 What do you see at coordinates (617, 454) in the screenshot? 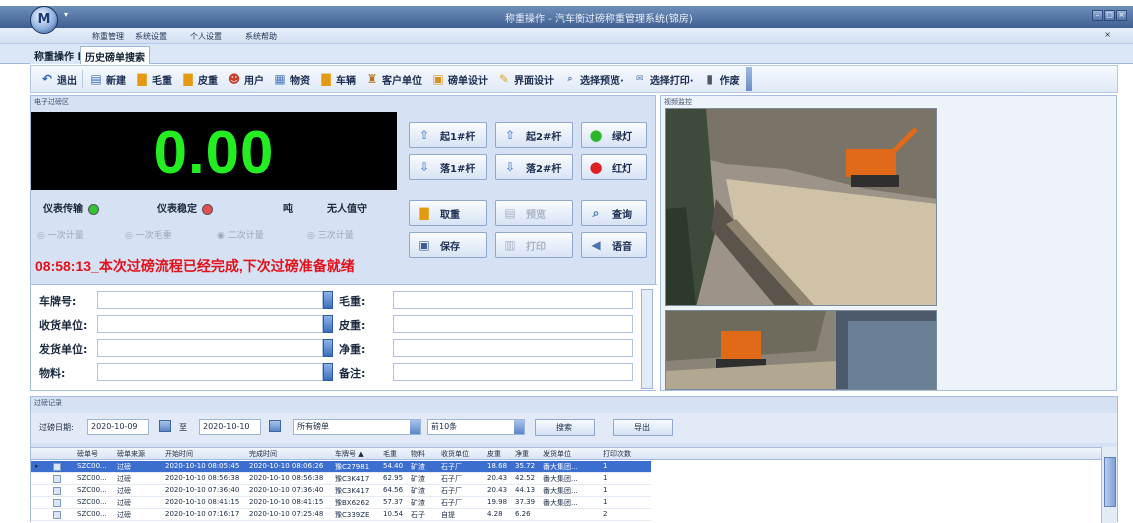
I see `column-header-print-count: 打印次数` at bounding box center [617, 454].